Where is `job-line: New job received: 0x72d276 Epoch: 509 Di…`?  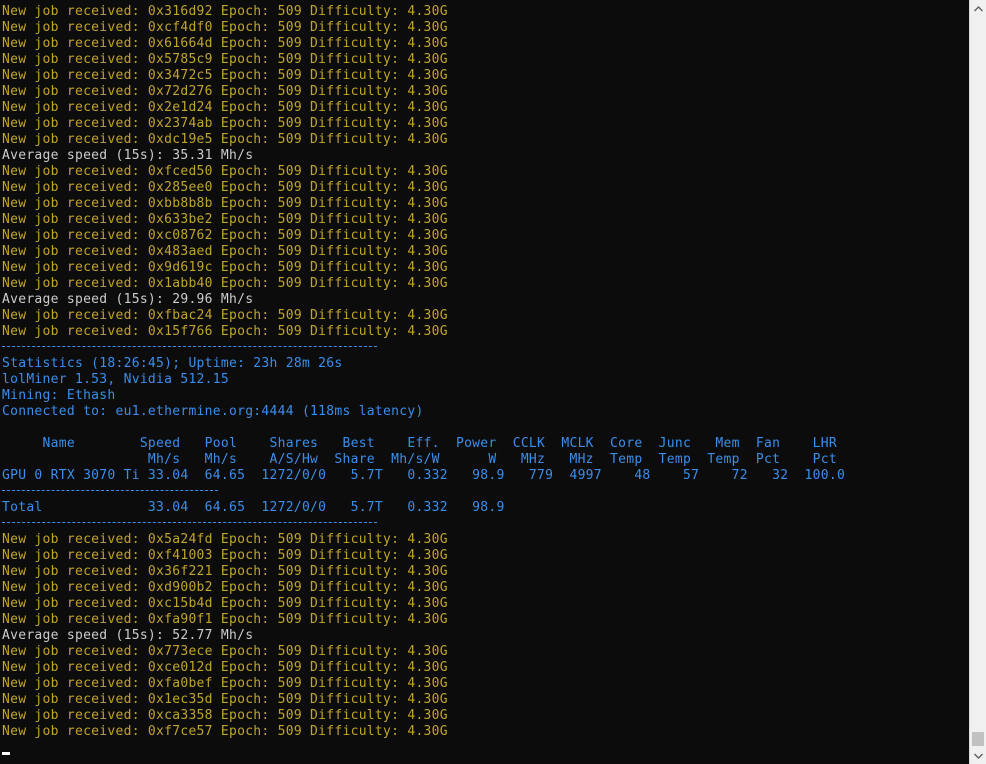 job-line: New job received: 0x72d276 Epoch: 509 Di… is located at coordinates (225, 91).